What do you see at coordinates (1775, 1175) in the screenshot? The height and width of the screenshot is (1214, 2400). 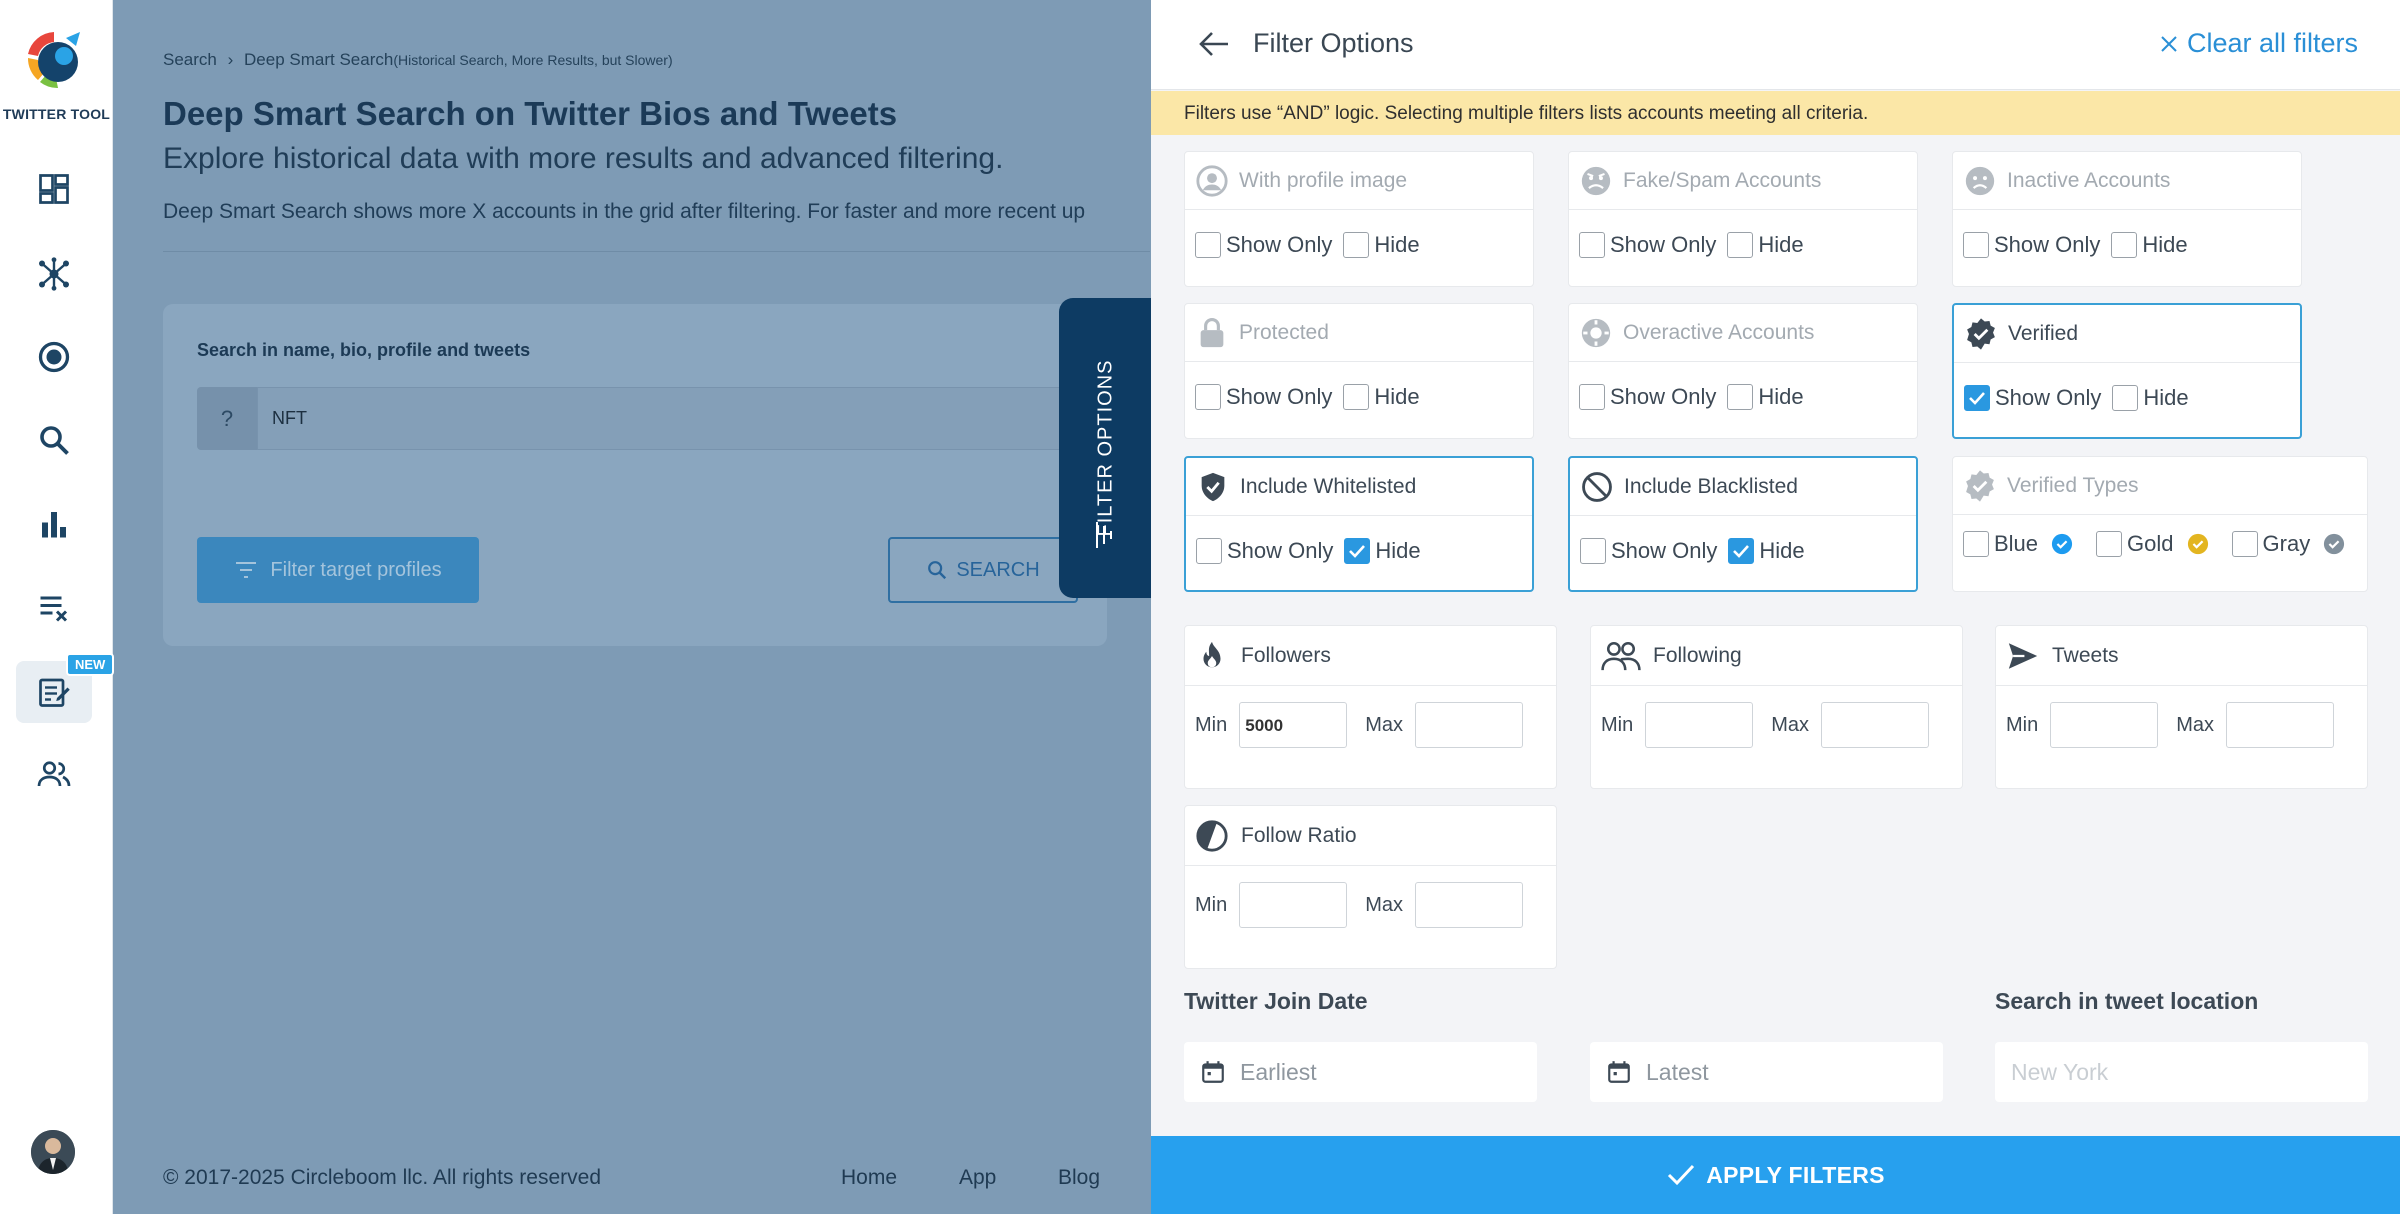 I see `apply-filters-button: APPLY FILTERS` at bounding box center [1775, 1175].